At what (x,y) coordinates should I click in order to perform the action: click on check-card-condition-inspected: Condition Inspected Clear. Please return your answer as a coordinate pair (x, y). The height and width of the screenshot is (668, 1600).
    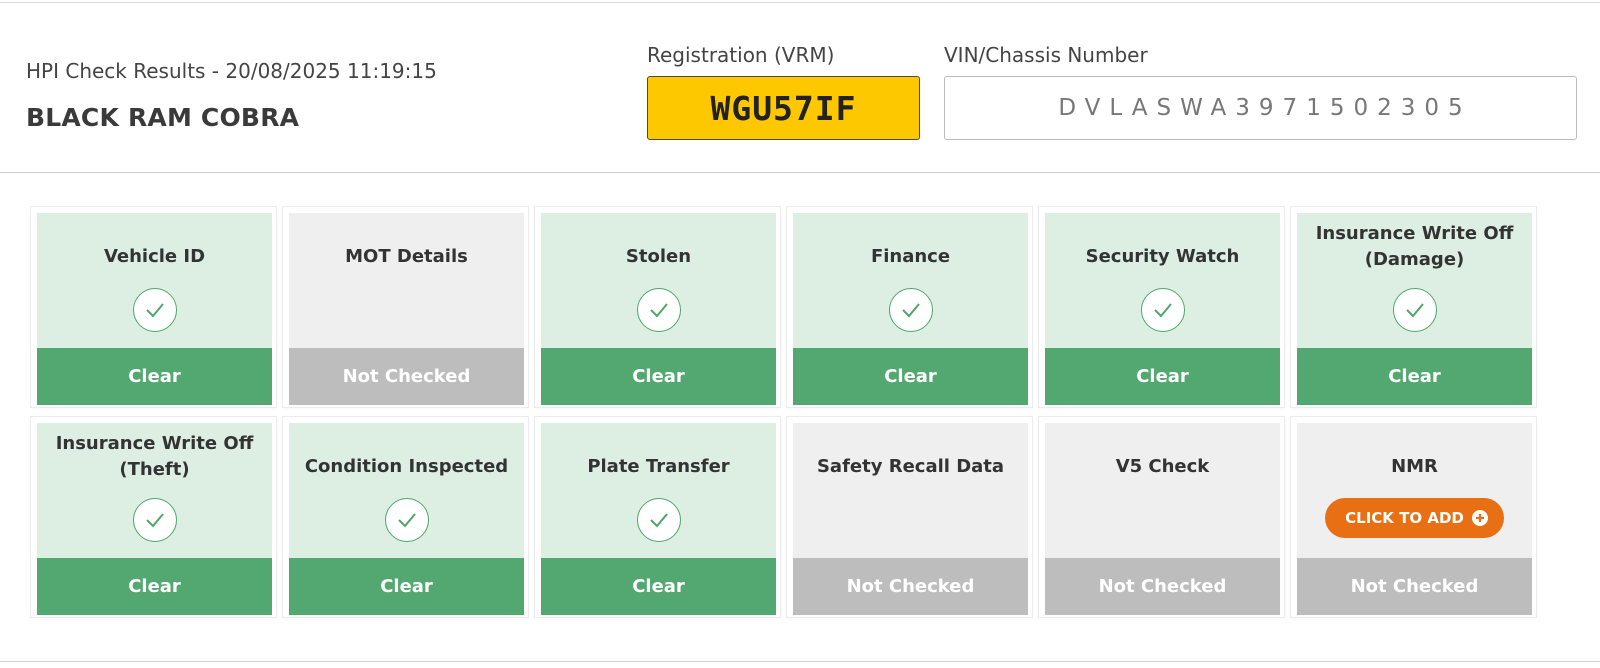
    Looking at the image, I should click on (405, 517).